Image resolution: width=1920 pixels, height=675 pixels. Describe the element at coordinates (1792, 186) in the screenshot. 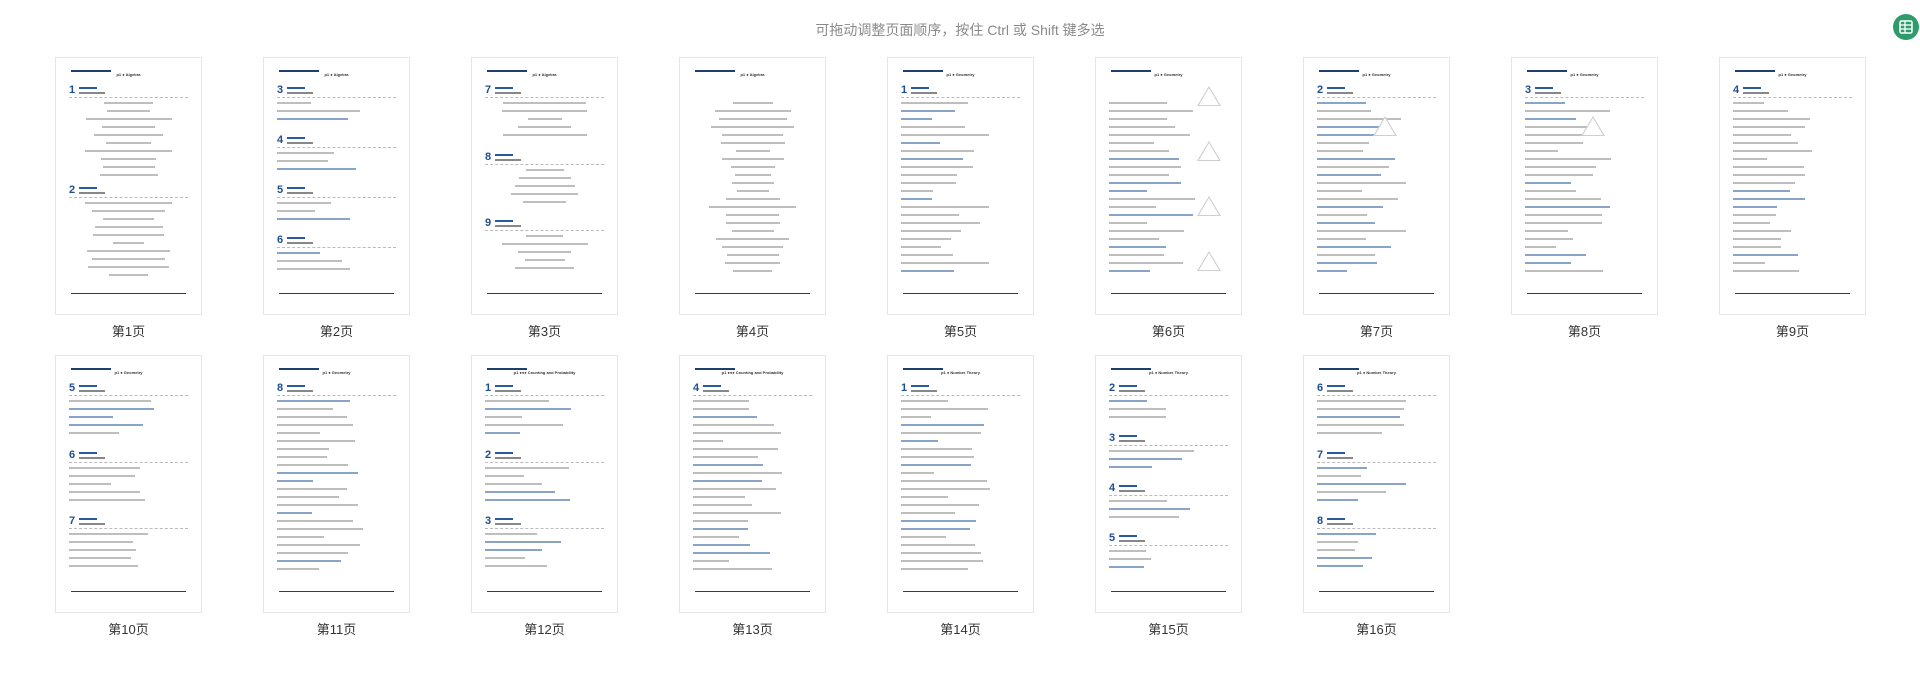

I see `page-preview: p1 ● Geometry 4` at that location.